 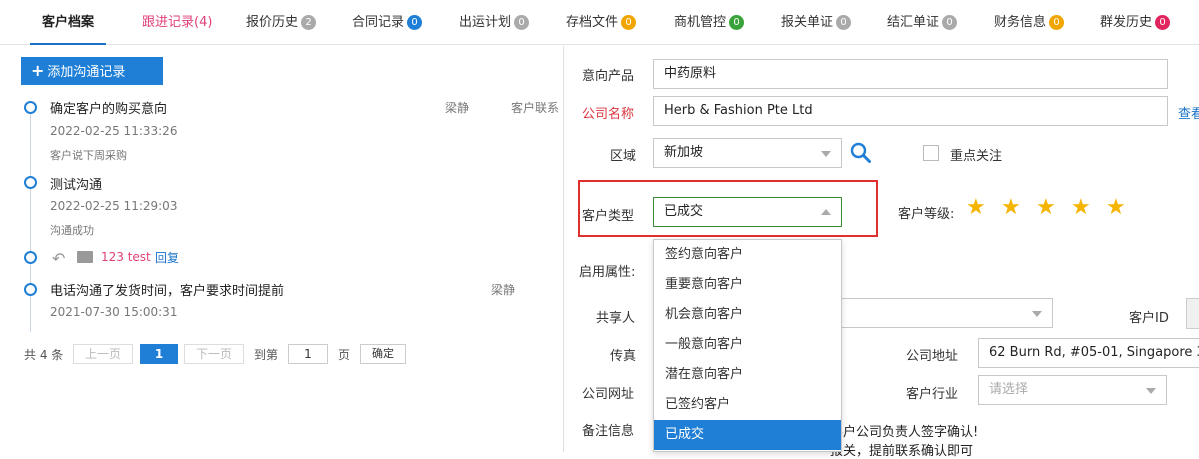 I want to click on focus-checkbox, so click(x=931, y=153).